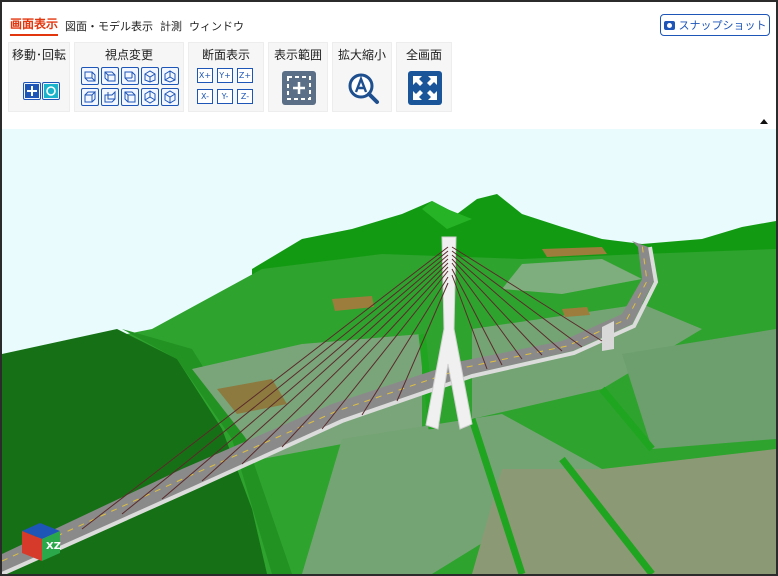 The height and width of the screenshot is (576, 778). I want to click on section-x-minus-button: X-, so click(205, 96).